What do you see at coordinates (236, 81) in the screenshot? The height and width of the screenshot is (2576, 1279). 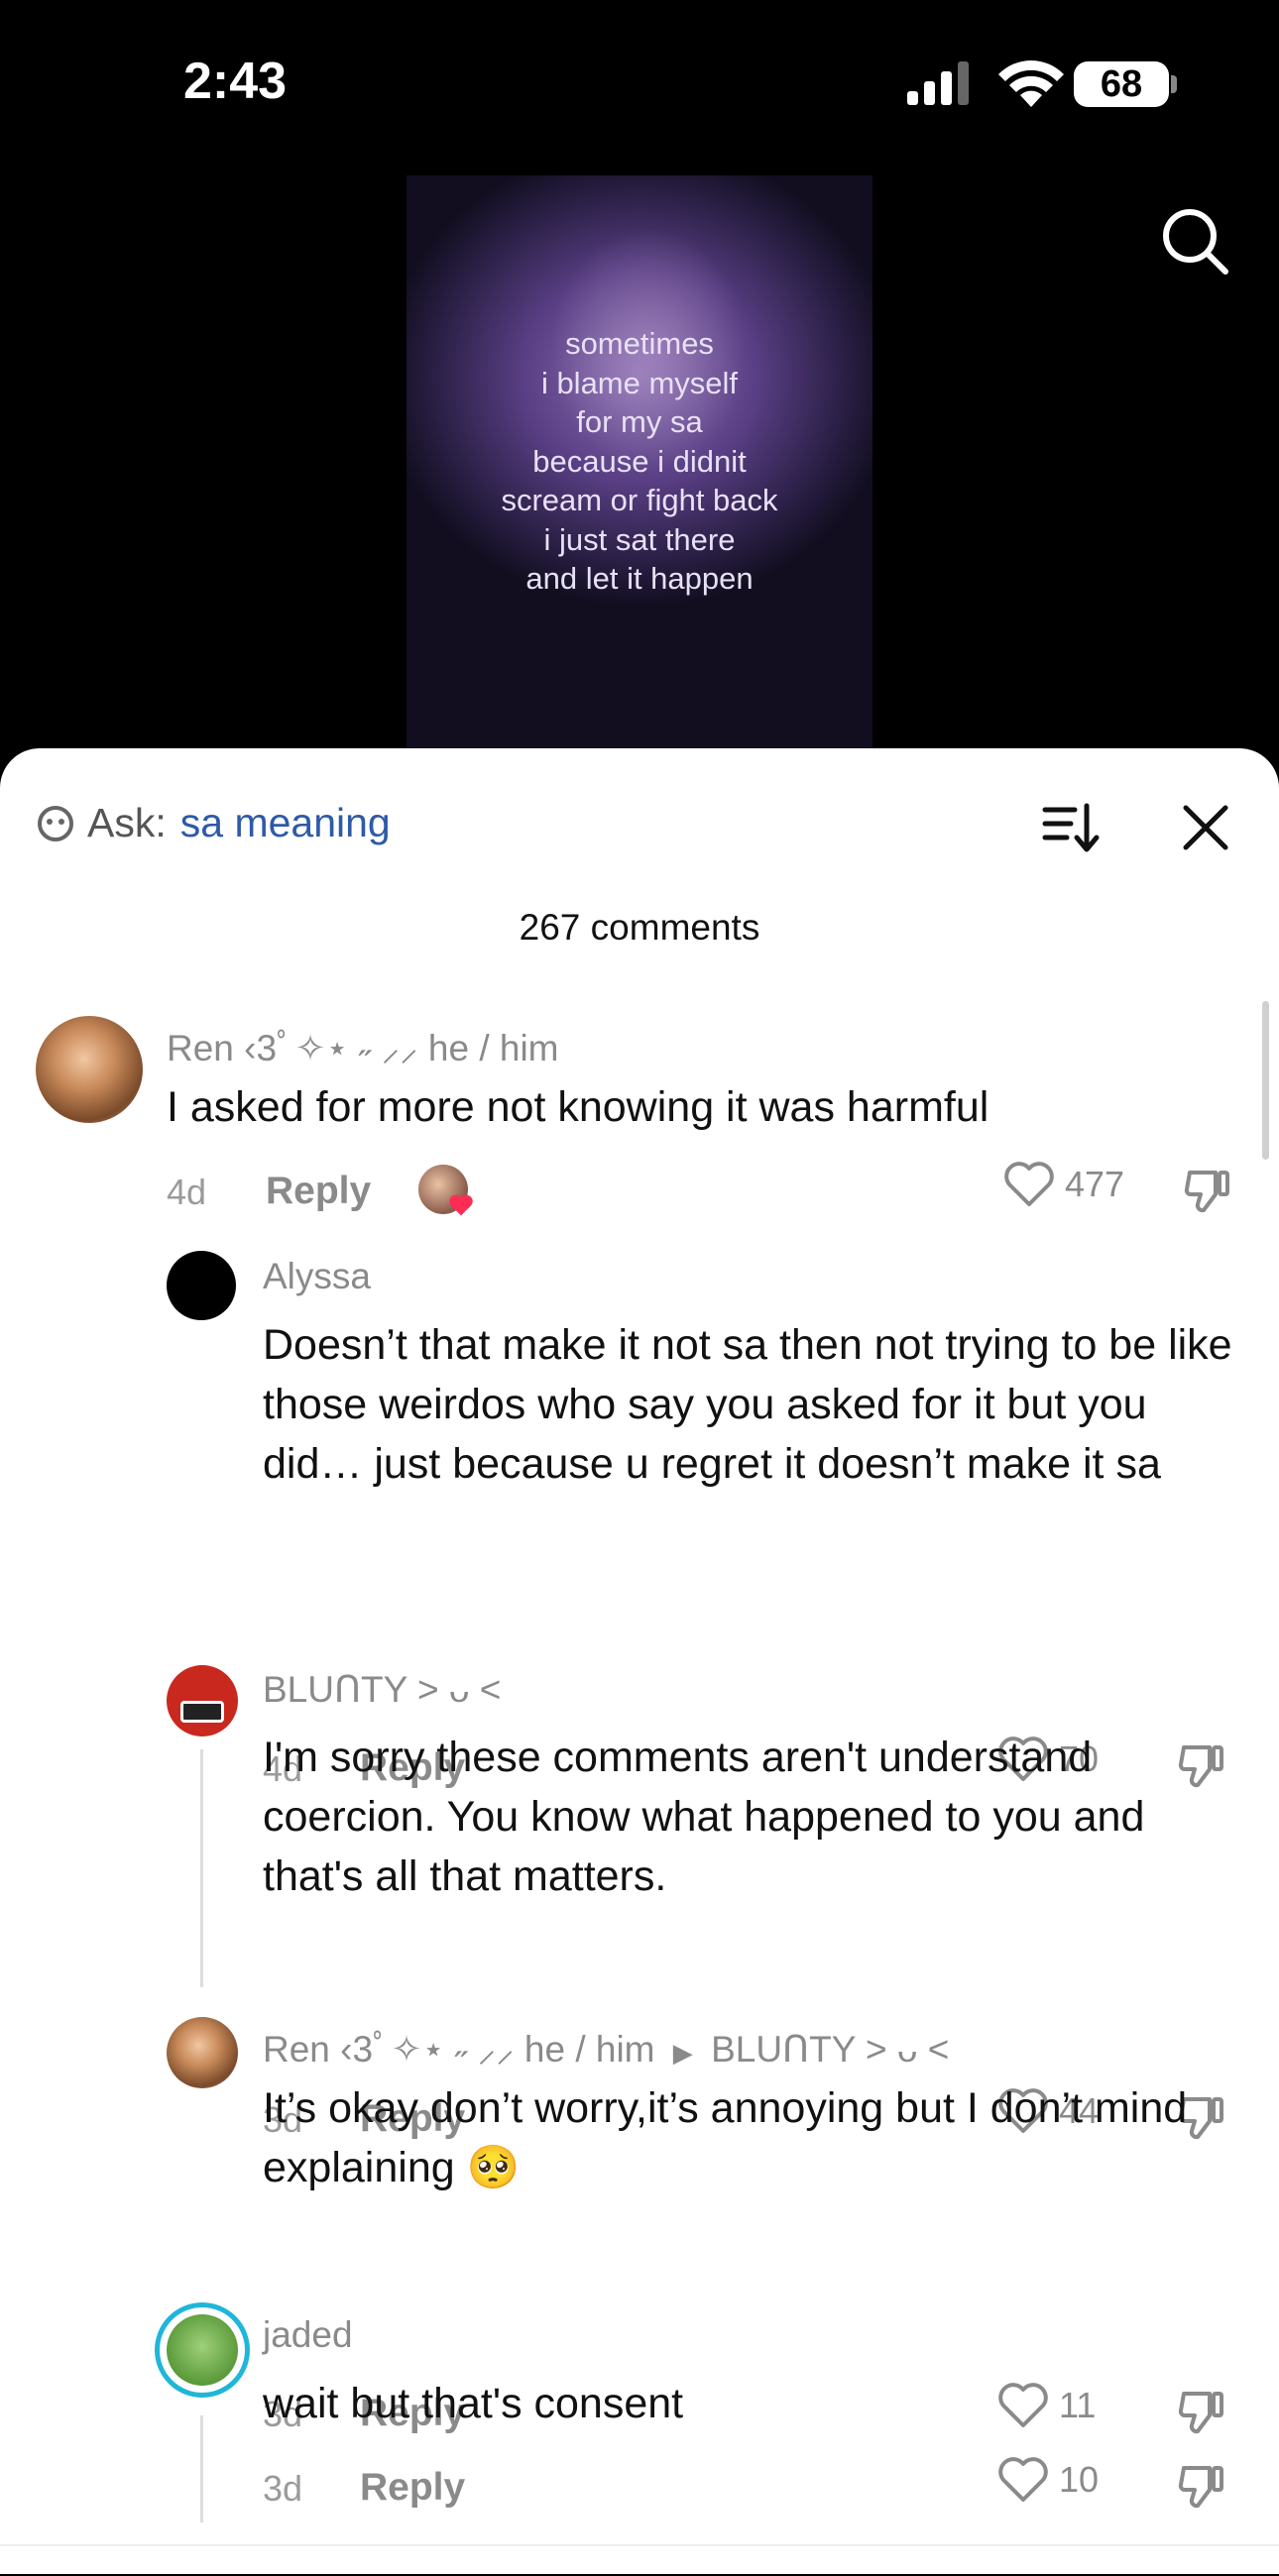 I see `status-time: 2:43` at bounding box center [236, 81].